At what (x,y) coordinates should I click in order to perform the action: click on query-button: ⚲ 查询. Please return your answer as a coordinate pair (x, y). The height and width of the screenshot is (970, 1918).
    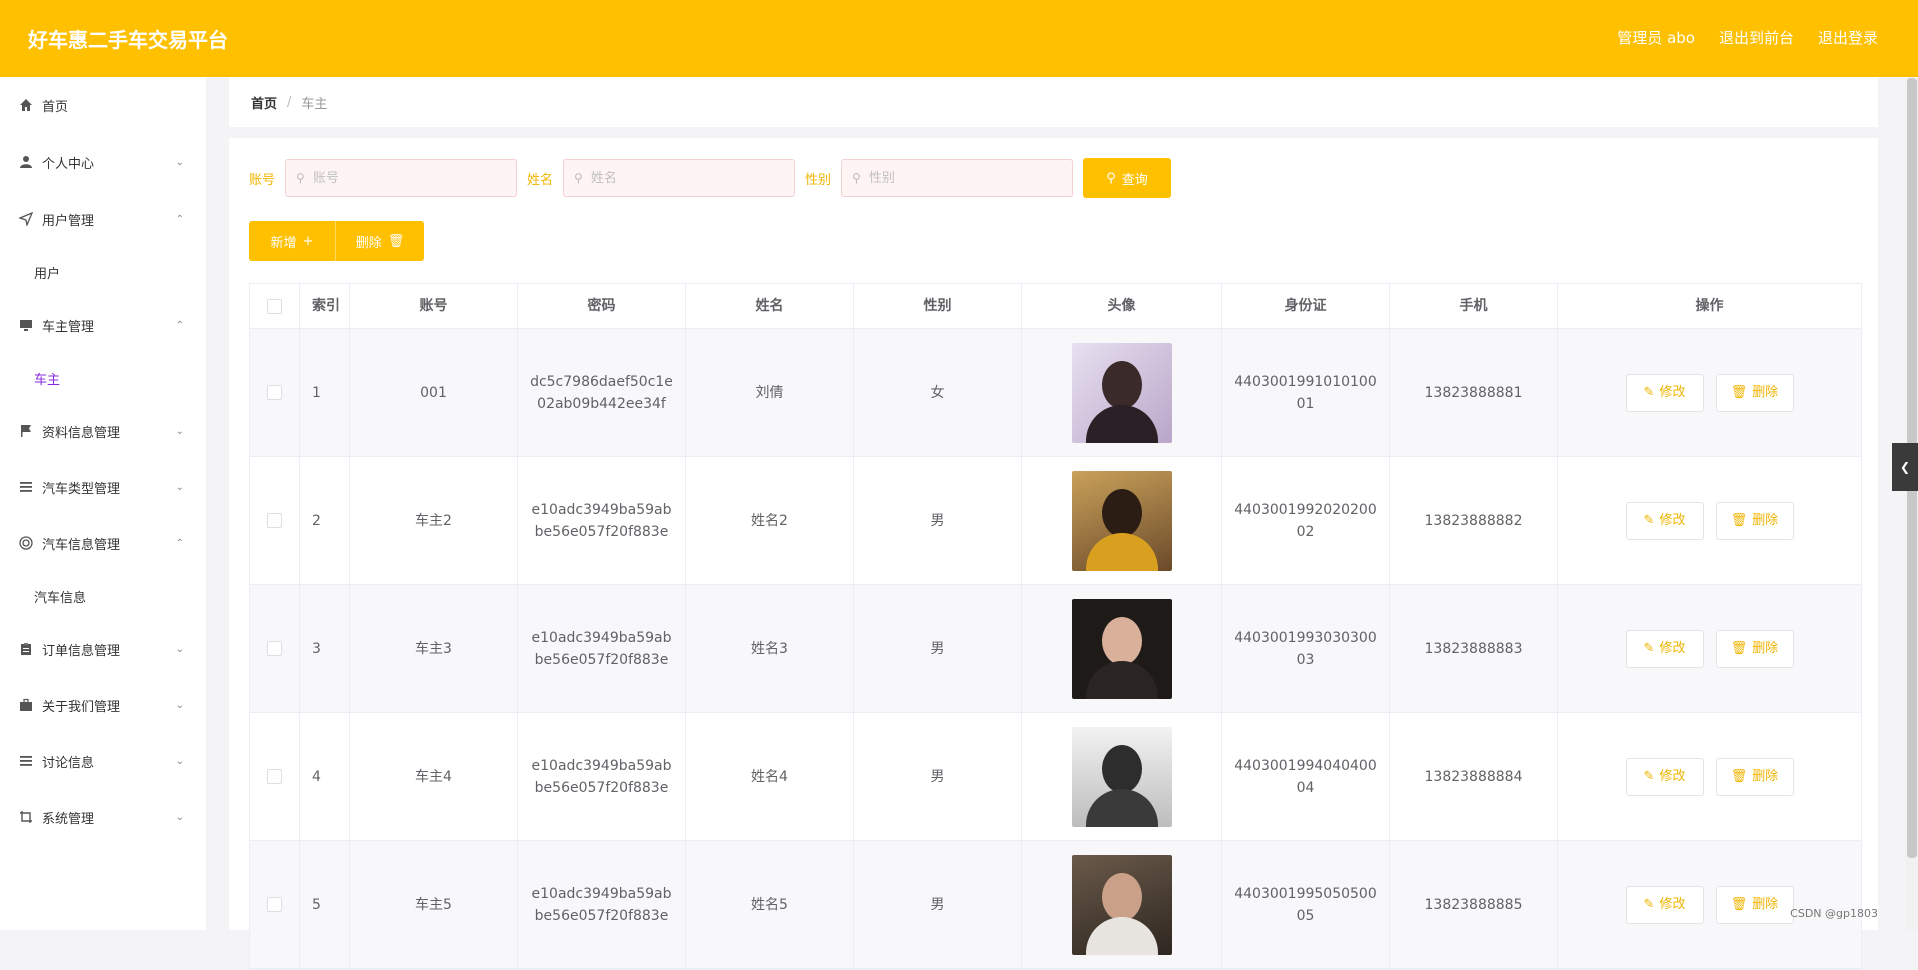
    Looking at the image, I should click on (1127, 178).